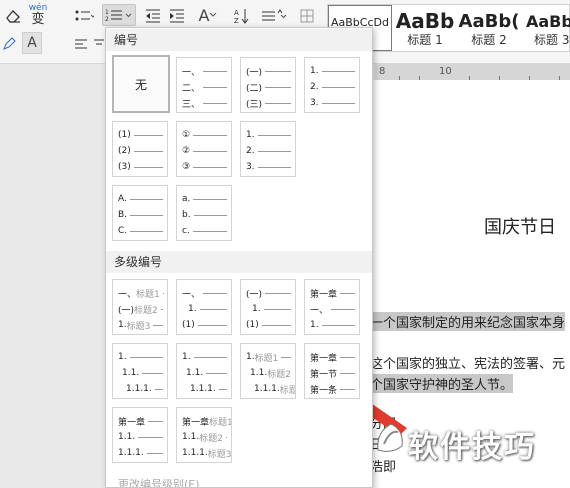 The width and height of the screenshot is (570, 488). Describe the element at coordinates (140, 135) in the screenshot. I see `tile-line: (1)` at that location.